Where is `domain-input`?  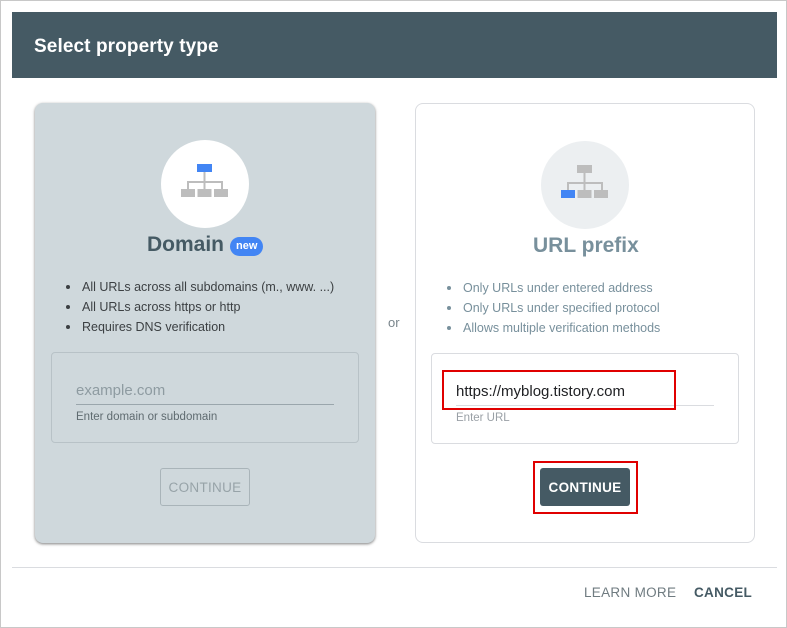 domain-input is located at coordinates (205, 391).